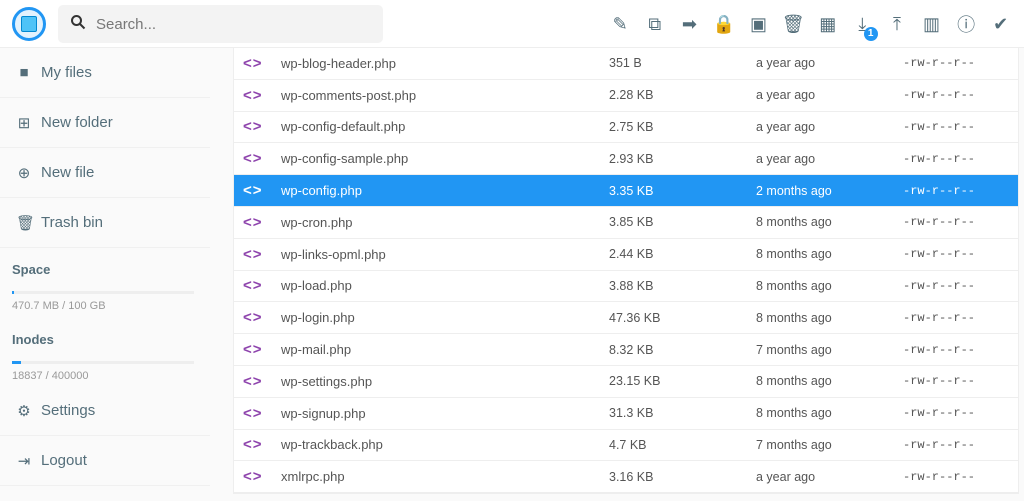 The height and width of the screenshot is (501, 1024). I want to click on download-count-badge: 1, so click(870, 34).